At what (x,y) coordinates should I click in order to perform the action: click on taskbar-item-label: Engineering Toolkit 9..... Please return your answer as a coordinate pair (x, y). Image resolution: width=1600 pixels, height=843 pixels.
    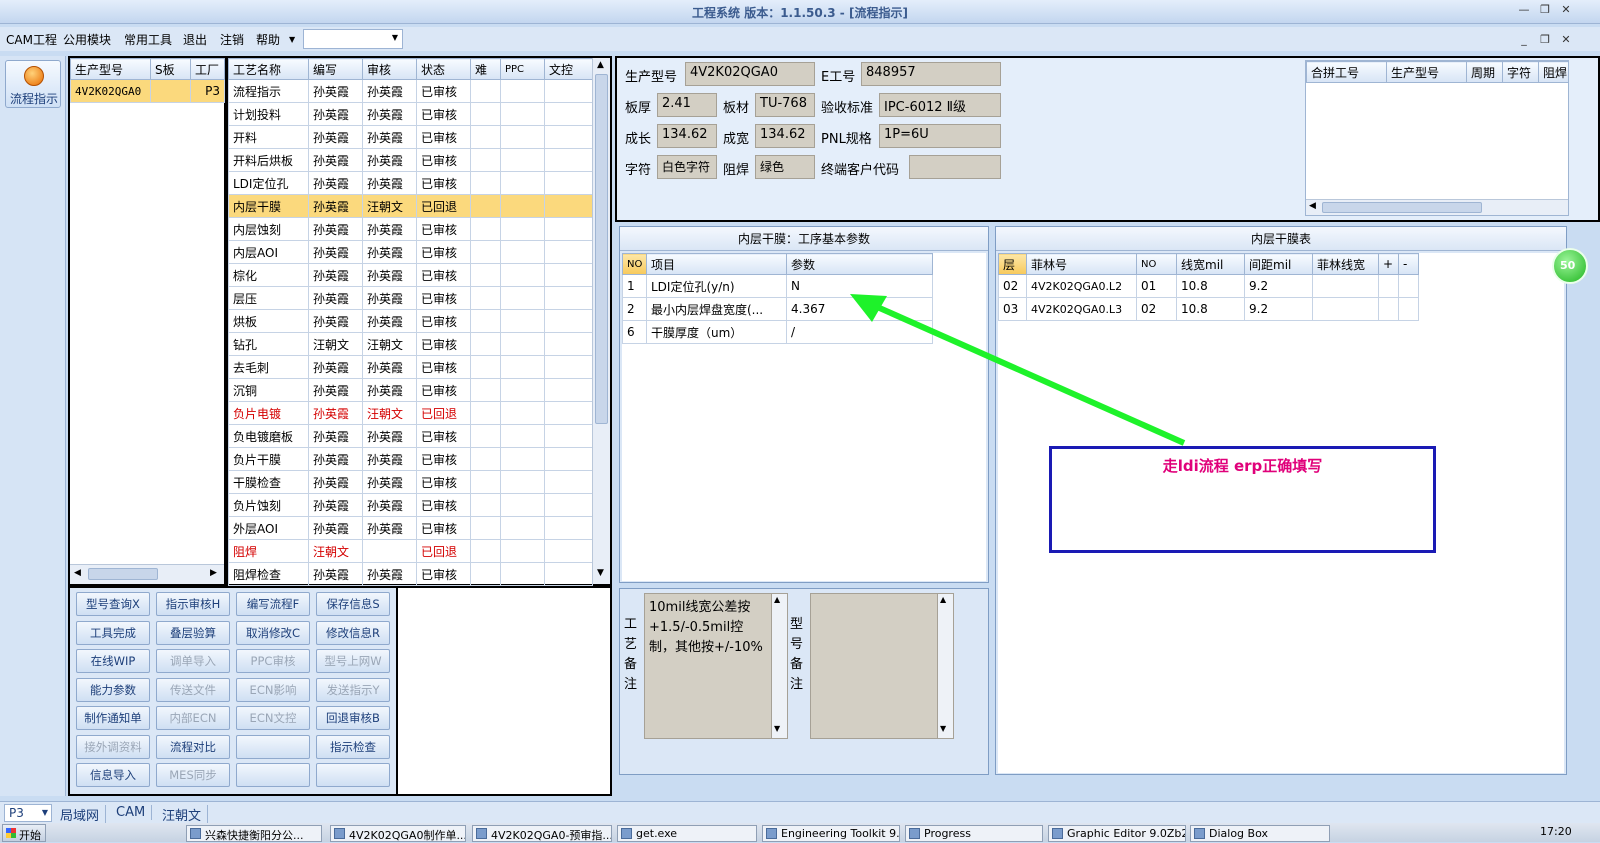
    Looking at the image, I should click on (840, 833).